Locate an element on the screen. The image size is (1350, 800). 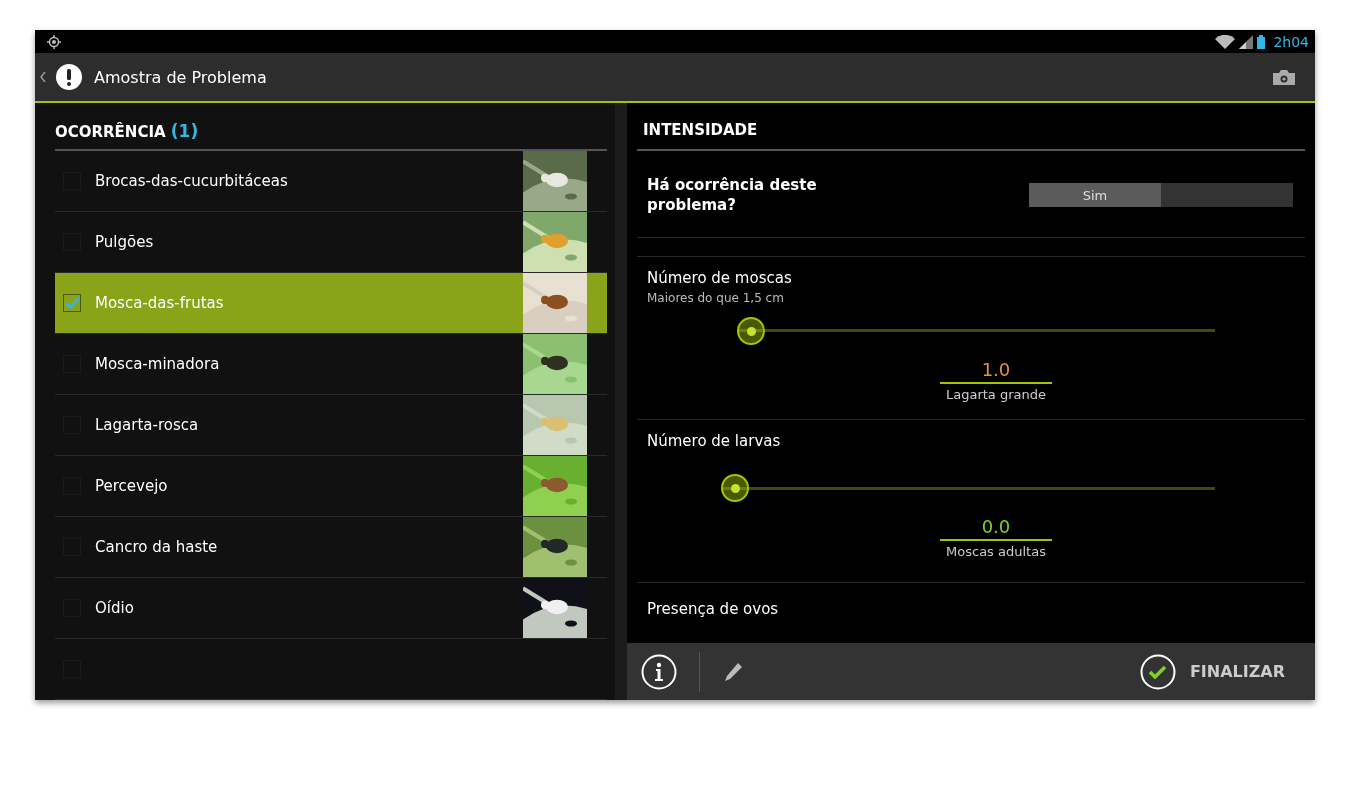
signal-icon is located at coordinates (1246, 41).